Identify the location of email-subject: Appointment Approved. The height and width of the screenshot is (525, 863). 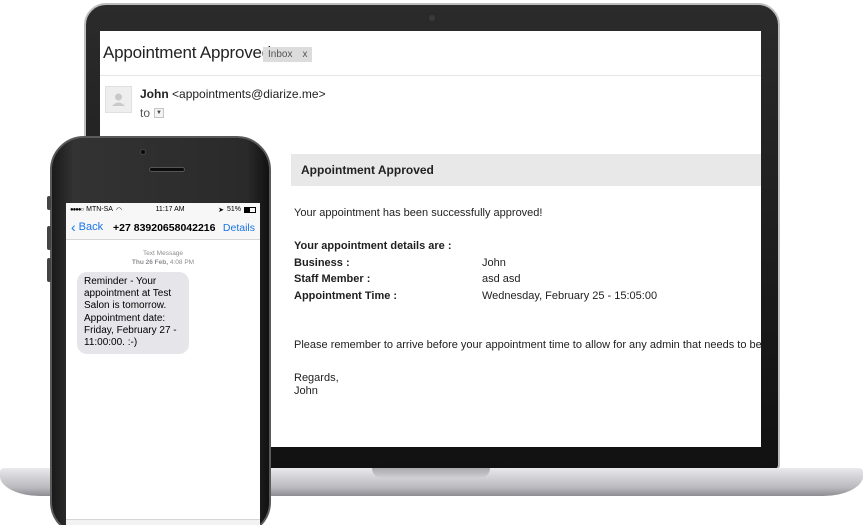
(187, 52).